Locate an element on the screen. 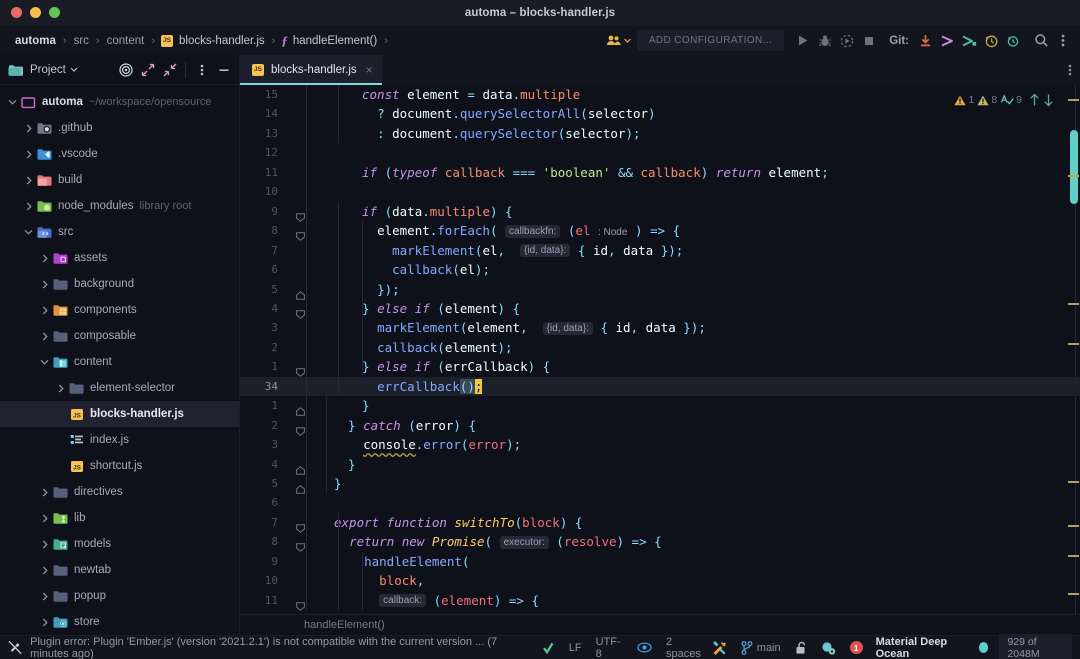  theme-switcher: Material Deep Ocean is located at coordinates (932, 647).